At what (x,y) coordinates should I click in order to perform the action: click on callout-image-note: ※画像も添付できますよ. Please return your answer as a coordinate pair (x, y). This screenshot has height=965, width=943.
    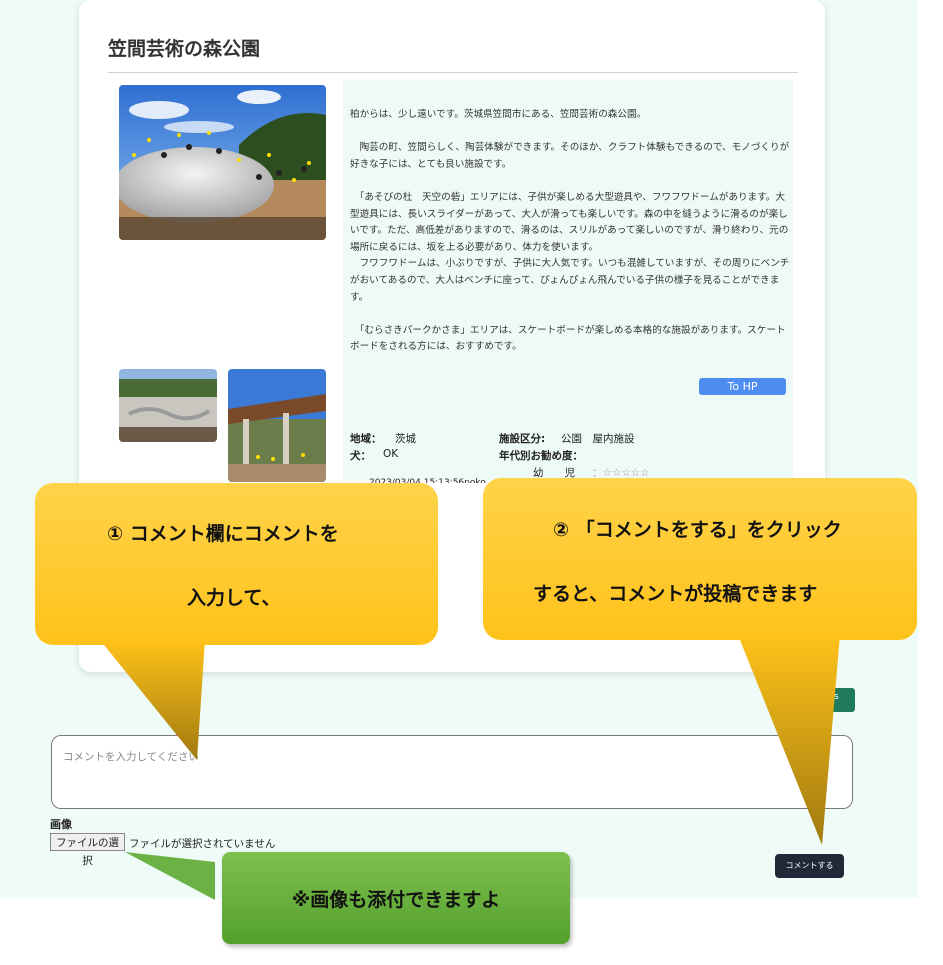
    Looking at the image, I should click on (396, 898).